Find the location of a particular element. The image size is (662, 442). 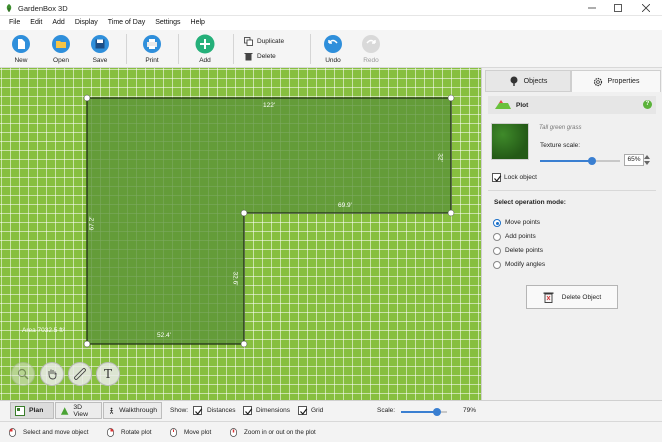

radio-add-points is located at coordinates (497, 237).